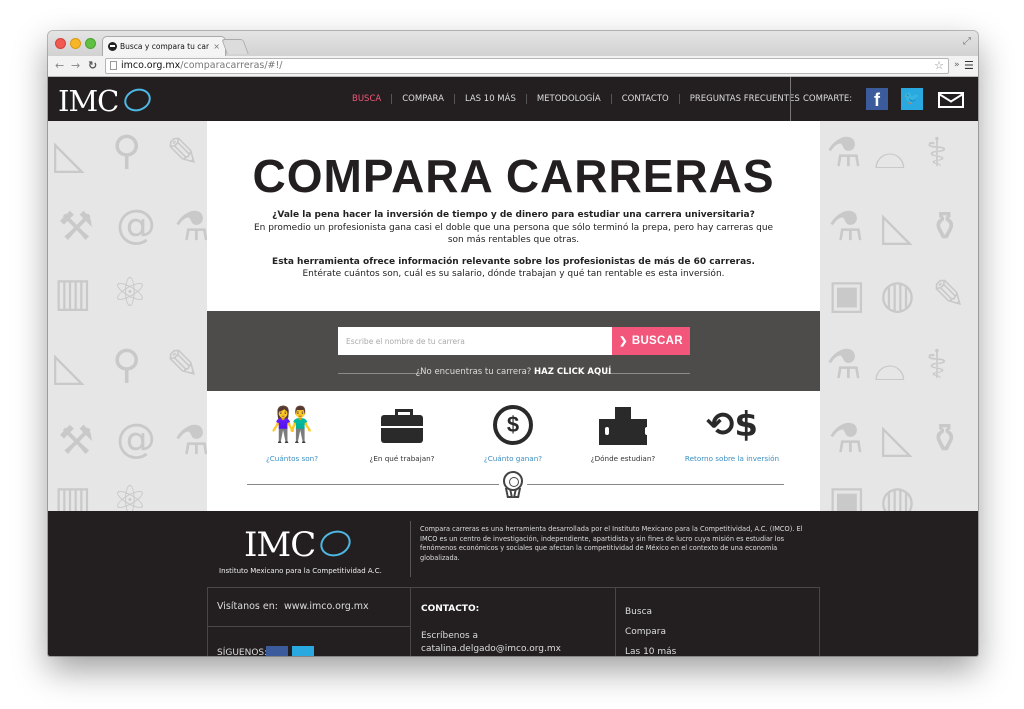 The width and height of the screenshot is (1024, 709). I want to click on share-label: COMPARTE:, so click(828, 99).